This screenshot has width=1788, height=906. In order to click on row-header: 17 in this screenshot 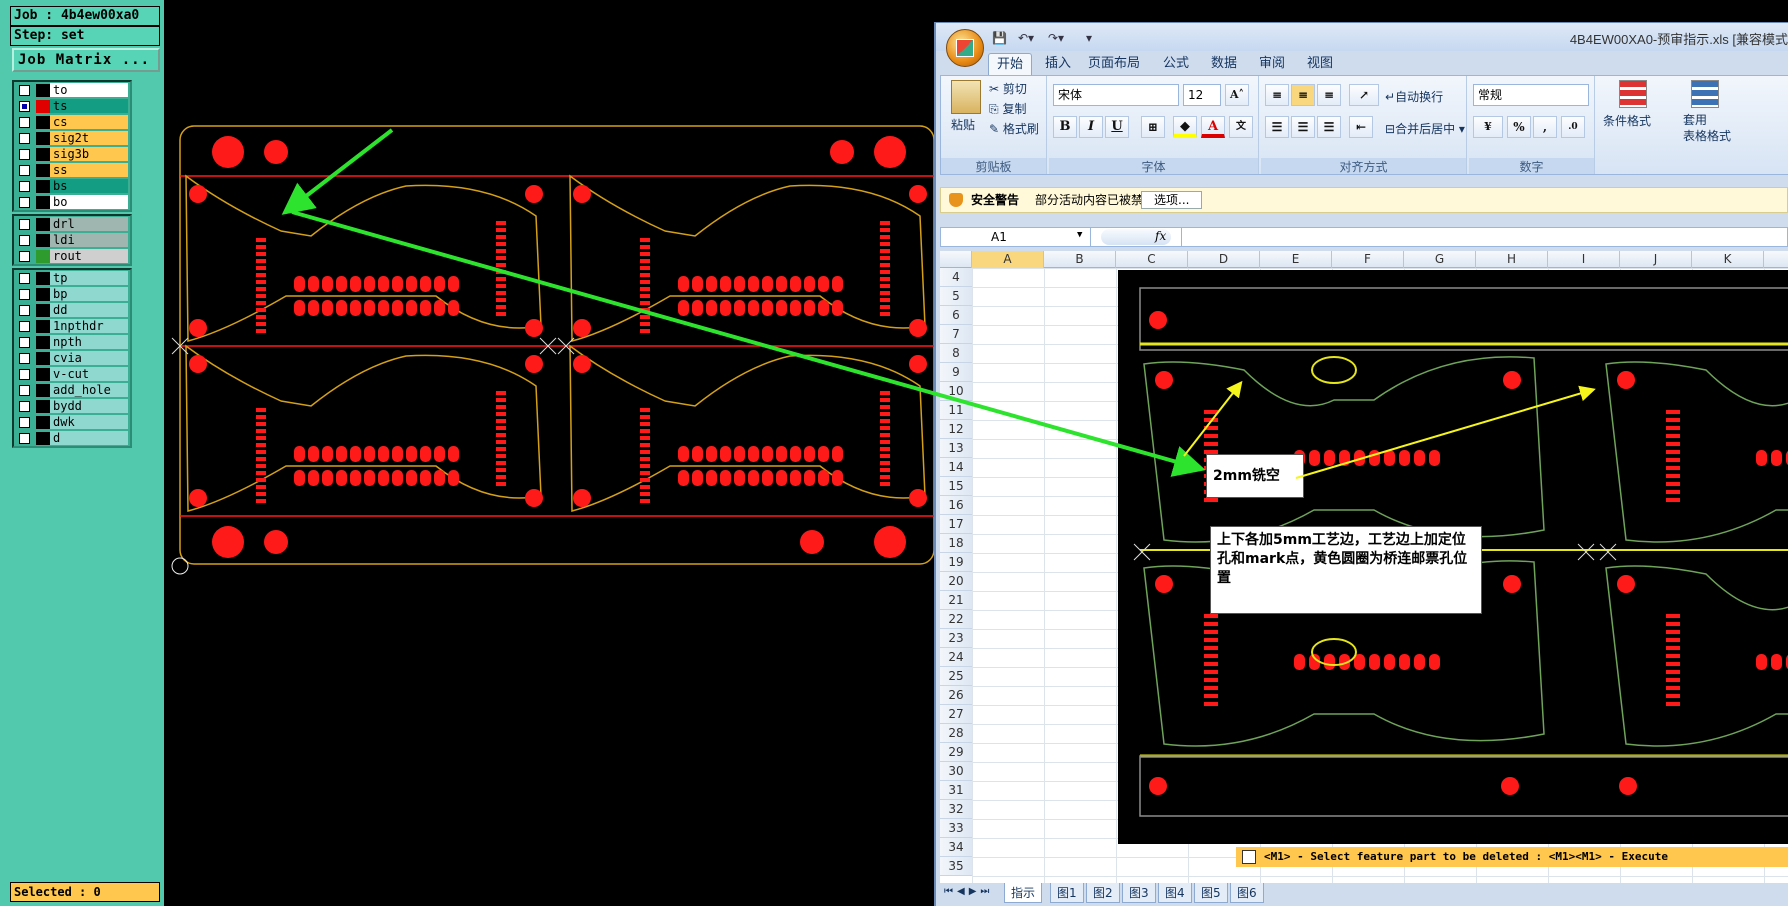, I will do `click(956, 524)`.